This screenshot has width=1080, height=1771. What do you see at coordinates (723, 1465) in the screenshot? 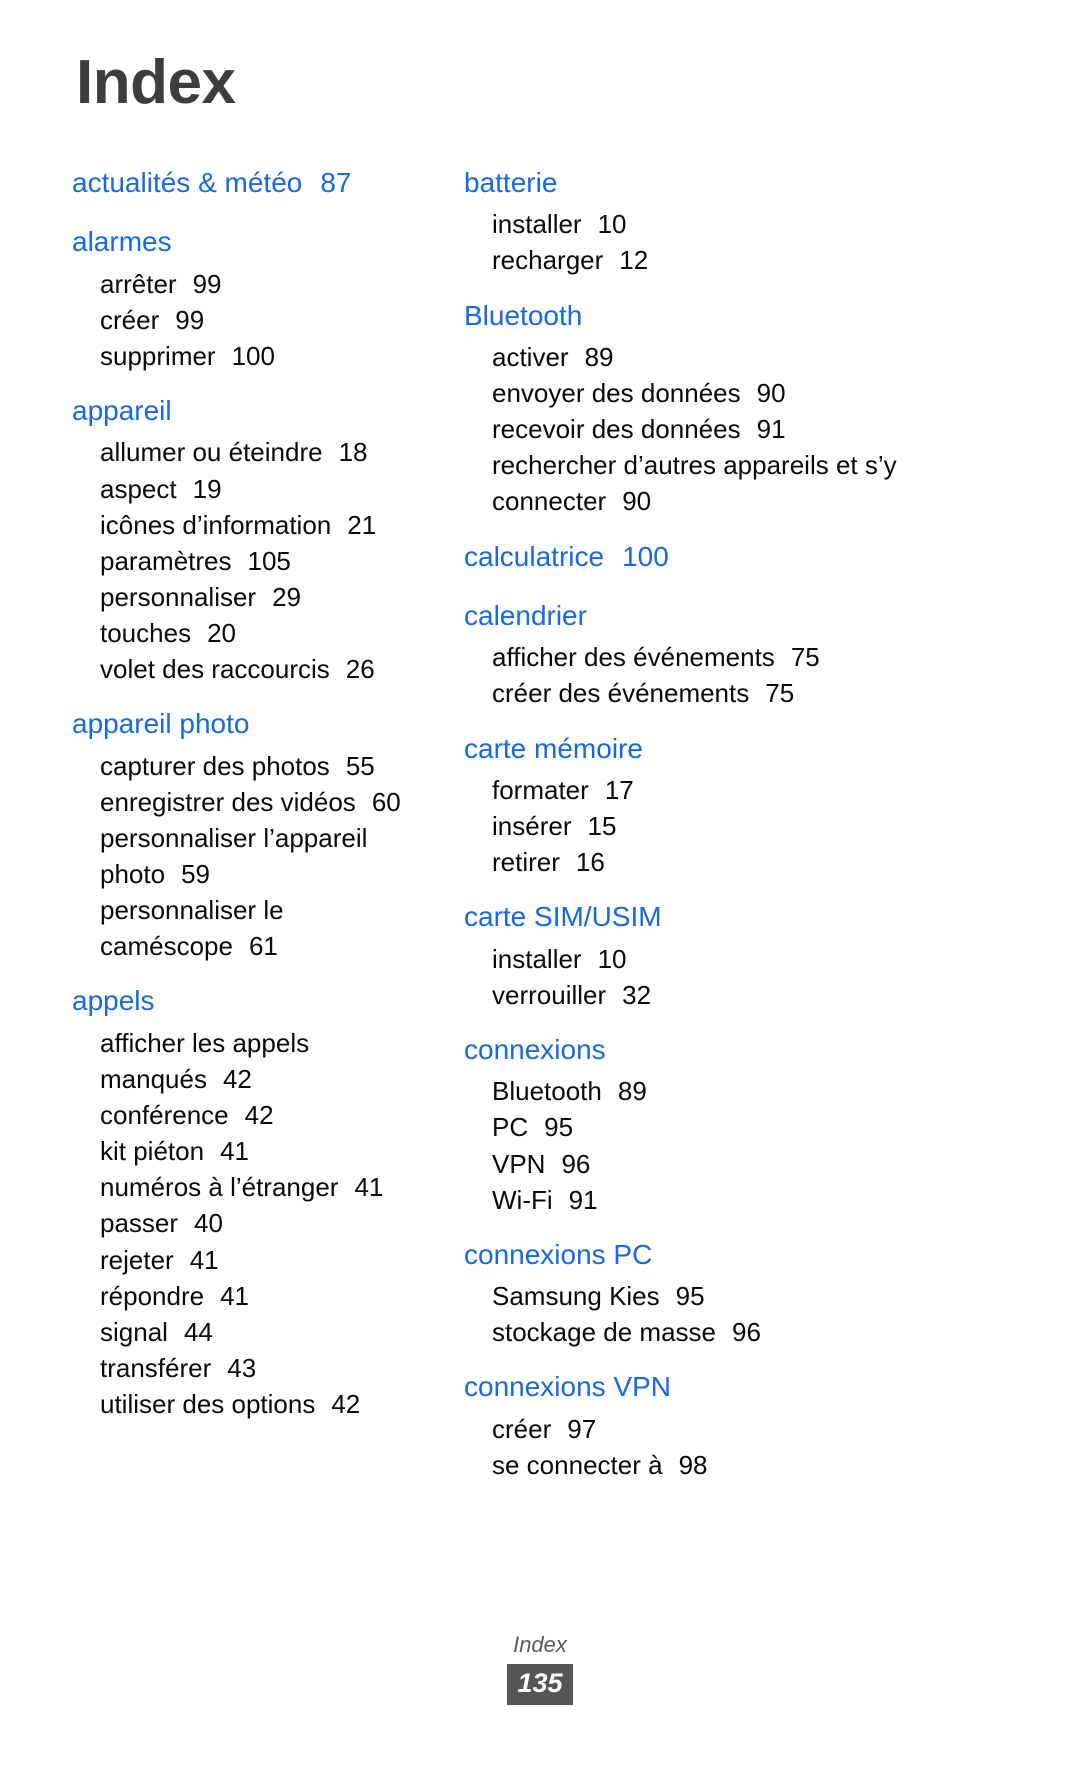
I see `index-entry: se connecter à 98` at bounding box center [723, 1465].